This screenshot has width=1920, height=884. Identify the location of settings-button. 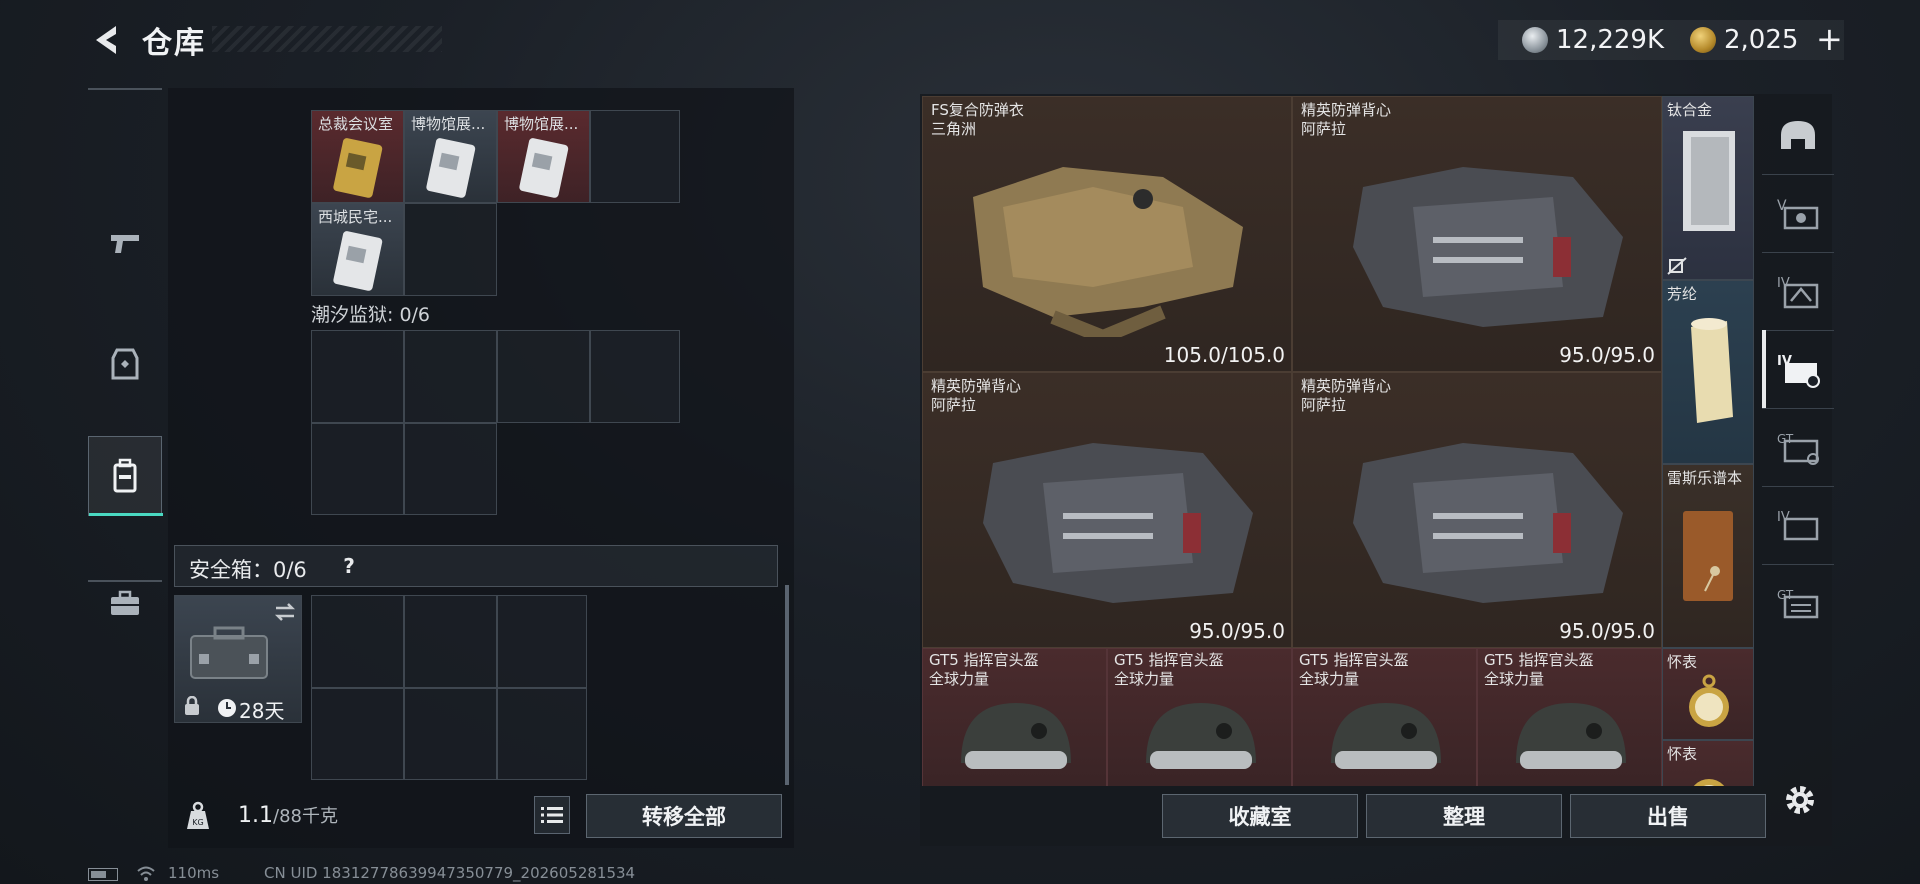
(1800, 800).